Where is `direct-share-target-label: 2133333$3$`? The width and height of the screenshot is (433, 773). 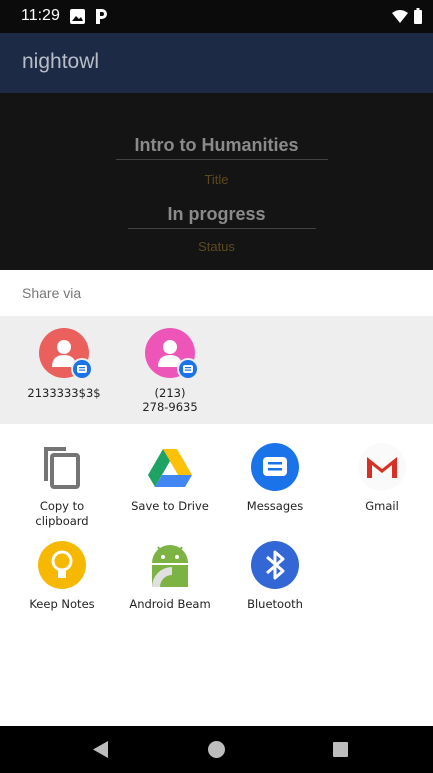
direct-share-target-label: 2133333$3$ is located at coordinates (64, 393).